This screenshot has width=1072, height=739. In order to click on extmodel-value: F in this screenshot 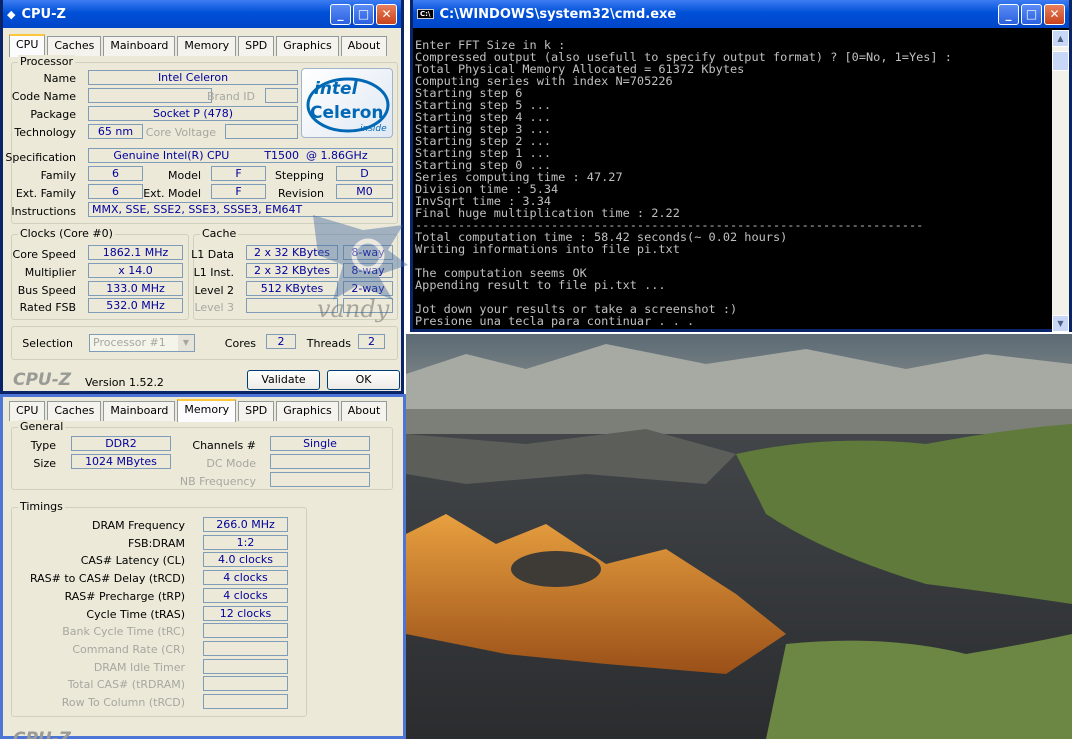, I will do `click(238, 191)`.